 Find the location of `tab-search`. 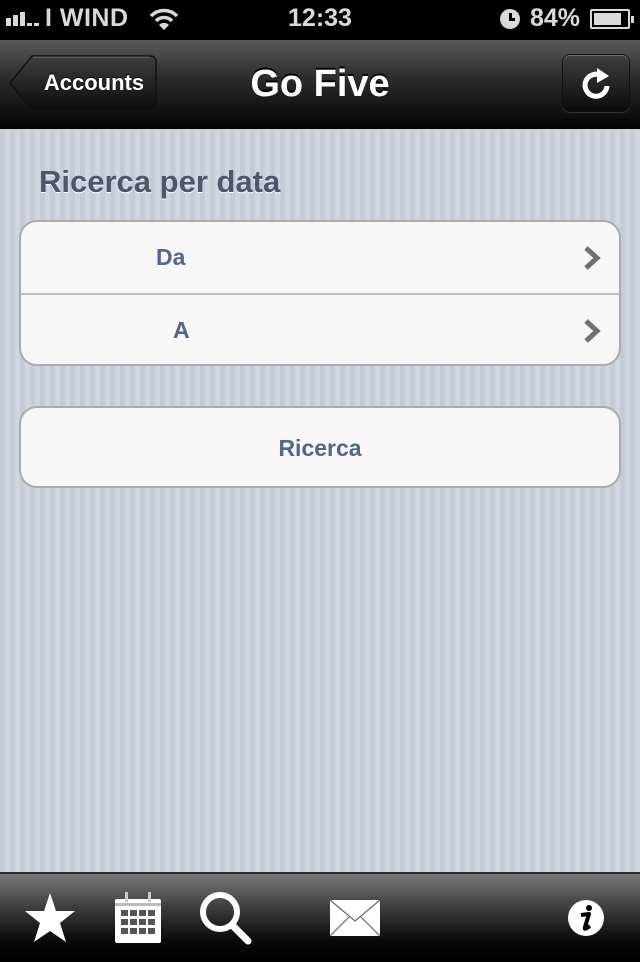

tab-search is located at coordinates (226, 918).